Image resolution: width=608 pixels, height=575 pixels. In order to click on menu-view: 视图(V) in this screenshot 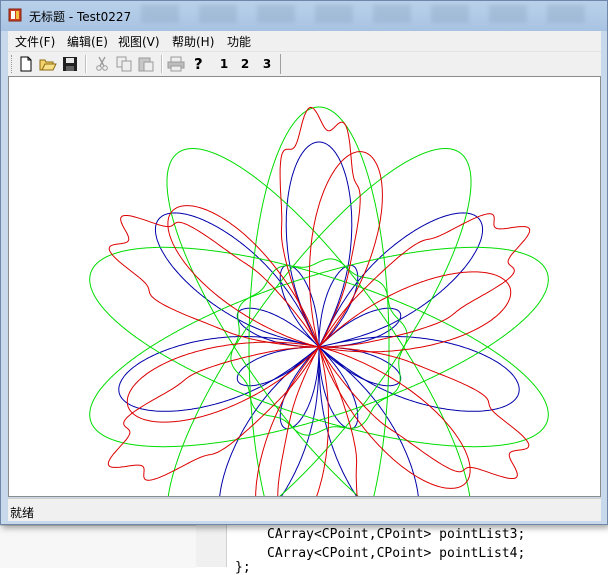, I will do `click(139, 41)`.